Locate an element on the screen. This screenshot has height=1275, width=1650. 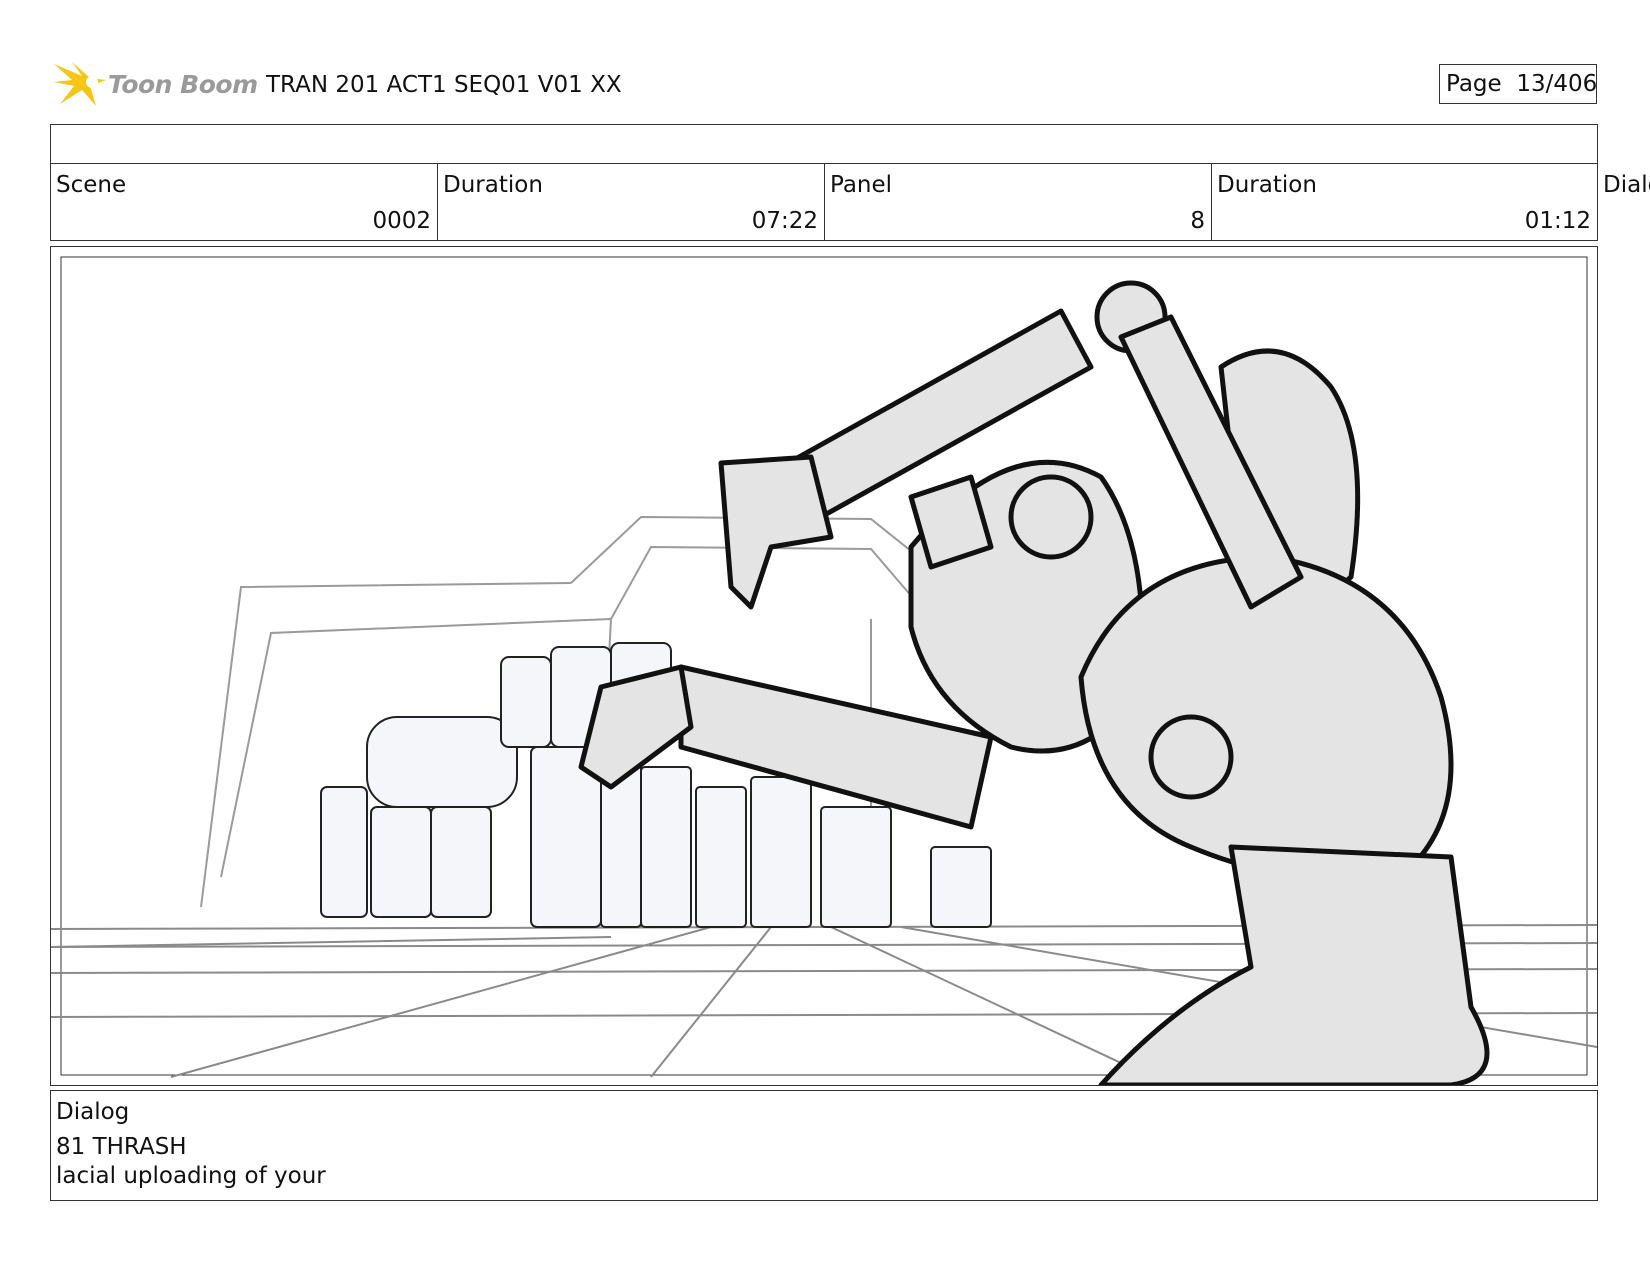
blank-header-row is located at coordinates (824, 144).